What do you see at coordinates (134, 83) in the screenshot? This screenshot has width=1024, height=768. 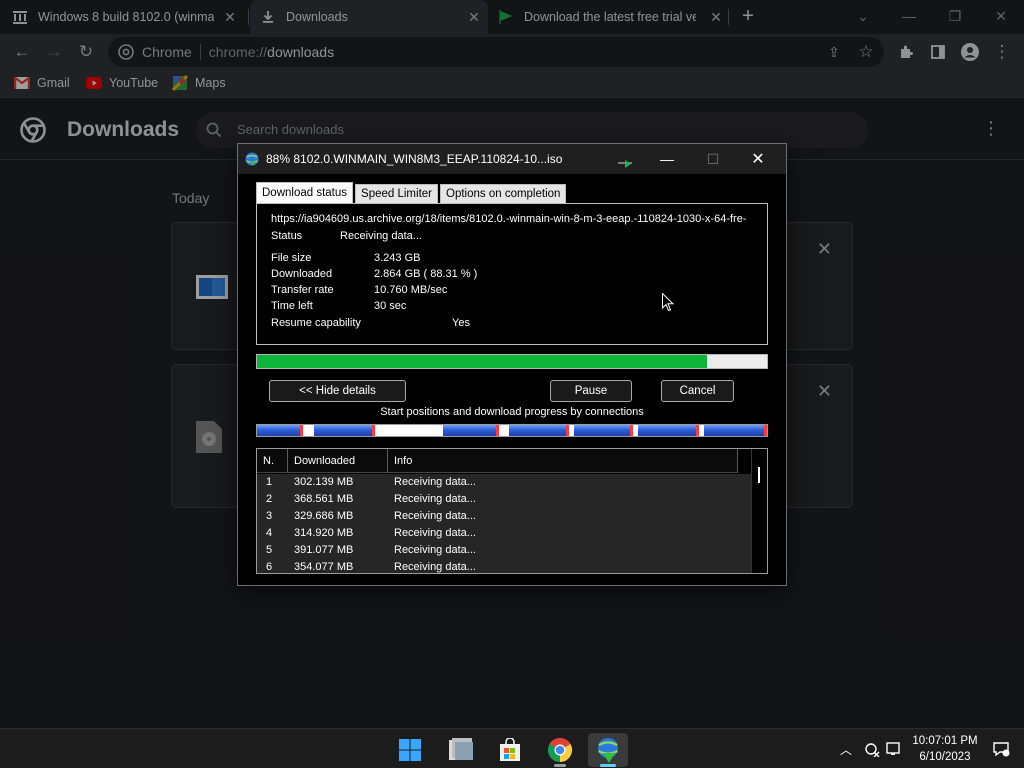 I see `bookmark-label: YouTube` at bounding box center [134, 83].